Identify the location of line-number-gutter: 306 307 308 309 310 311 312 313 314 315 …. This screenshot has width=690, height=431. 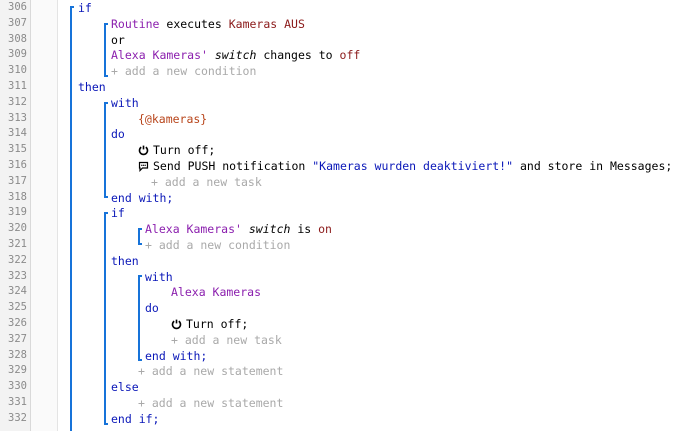
(15, 215).